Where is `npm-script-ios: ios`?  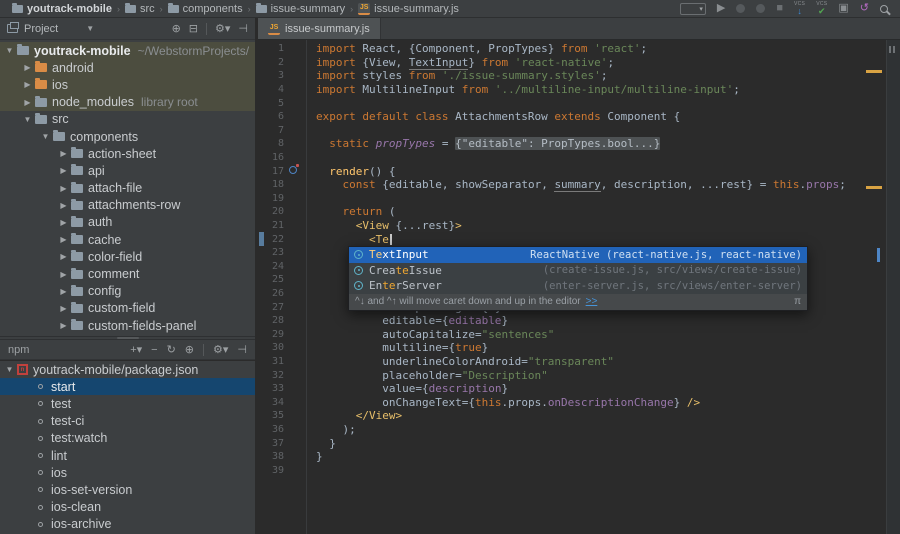 npm-script-ios: ios is located at coordinates (127, 472).